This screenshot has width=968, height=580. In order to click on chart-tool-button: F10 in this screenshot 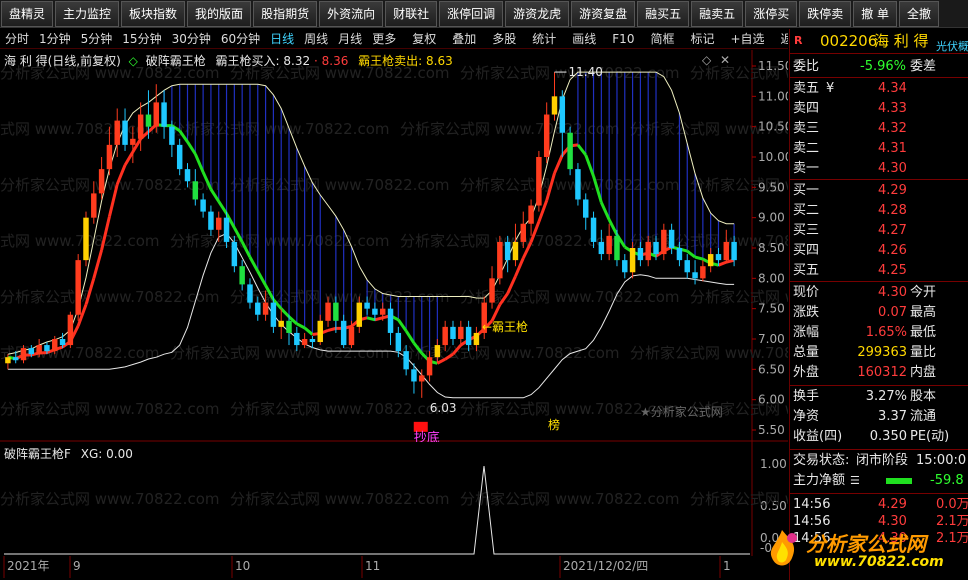, I will do `click(623, 38)`.